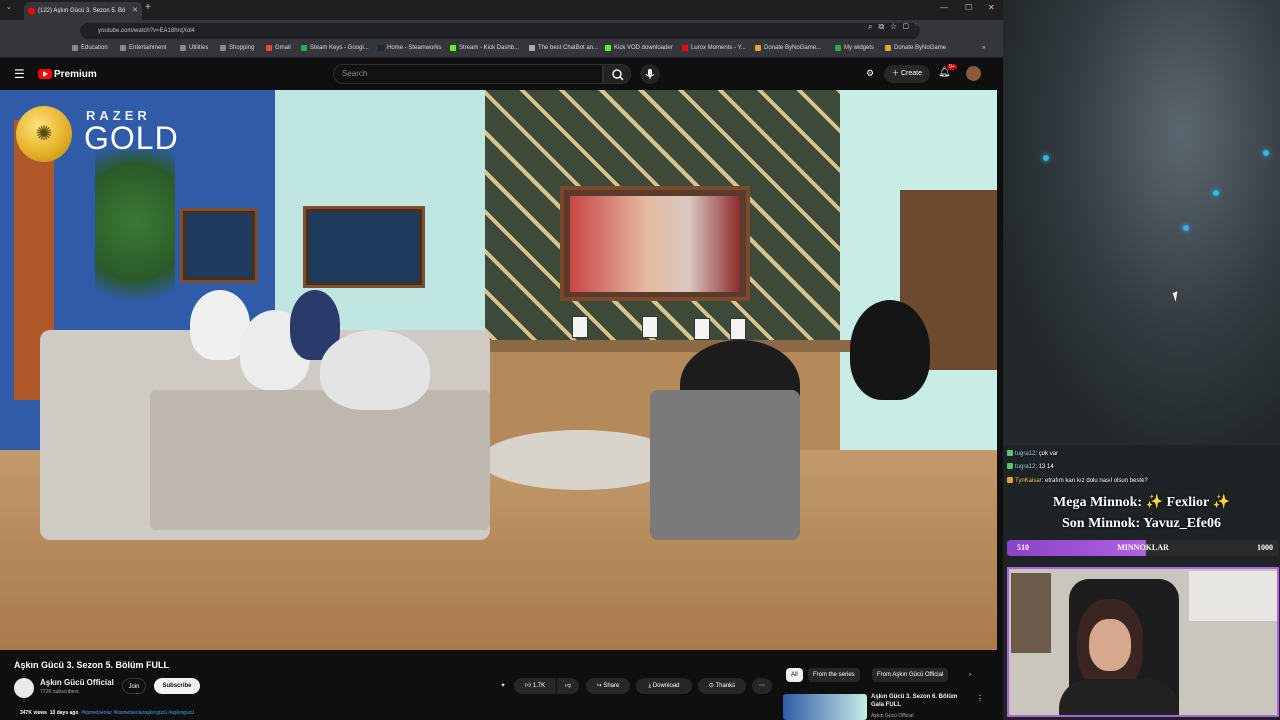 The width and height of the screenshot is (1280, 720). Describe the element at coordinates (907, 74) in the screenshot. I see `create-button: ＋ Create` at that location.